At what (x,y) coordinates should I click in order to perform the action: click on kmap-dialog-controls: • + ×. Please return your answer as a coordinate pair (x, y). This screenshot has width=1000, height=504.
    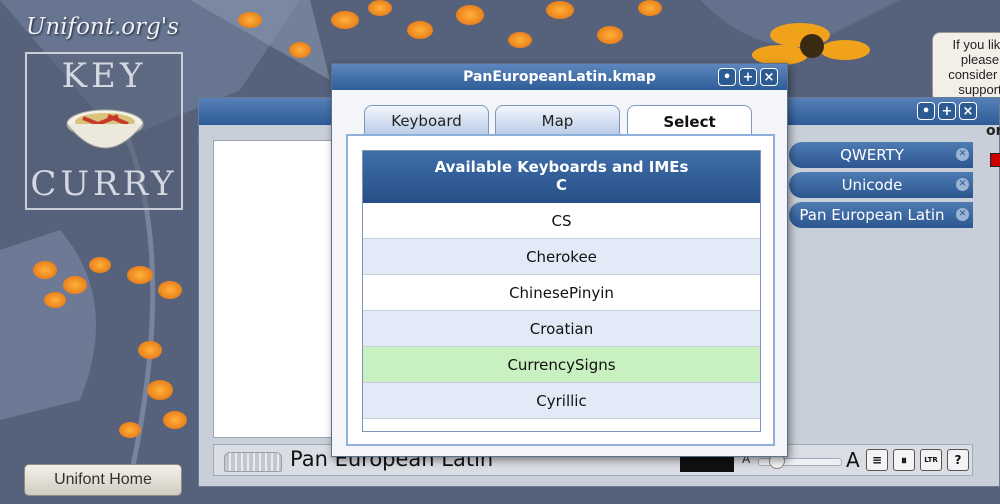
    Looking at the image, I should click on (748, 77).